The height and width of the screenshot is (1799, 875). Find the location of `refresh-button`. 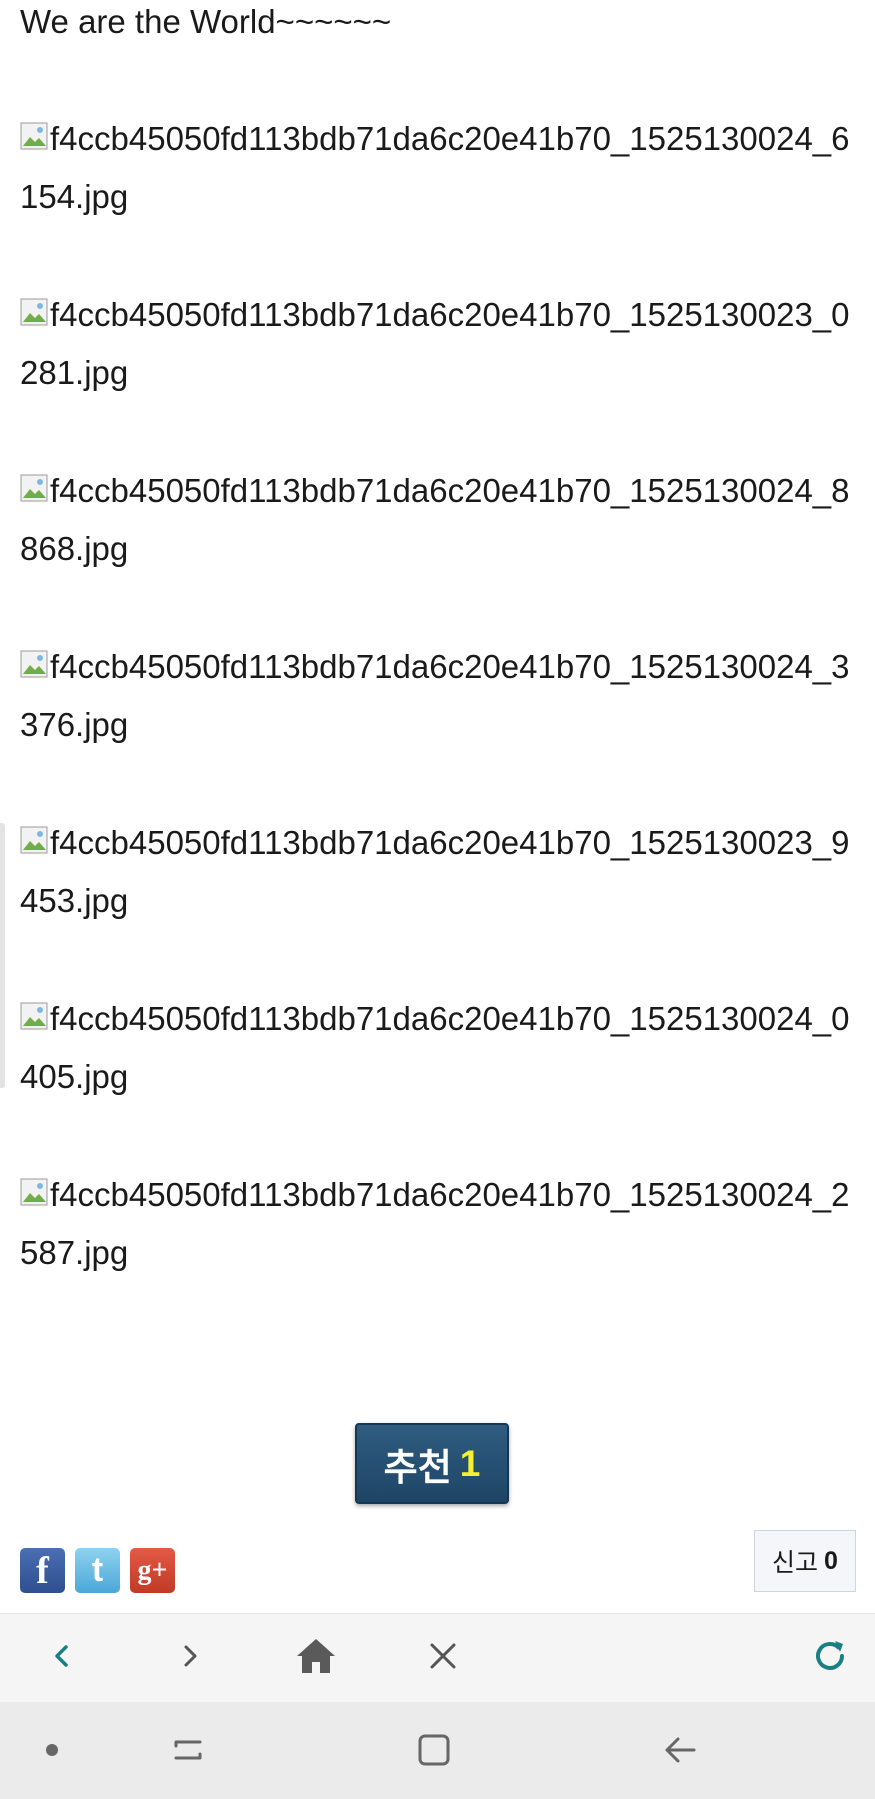

refresh-button is located at coordinates (830, 1658).